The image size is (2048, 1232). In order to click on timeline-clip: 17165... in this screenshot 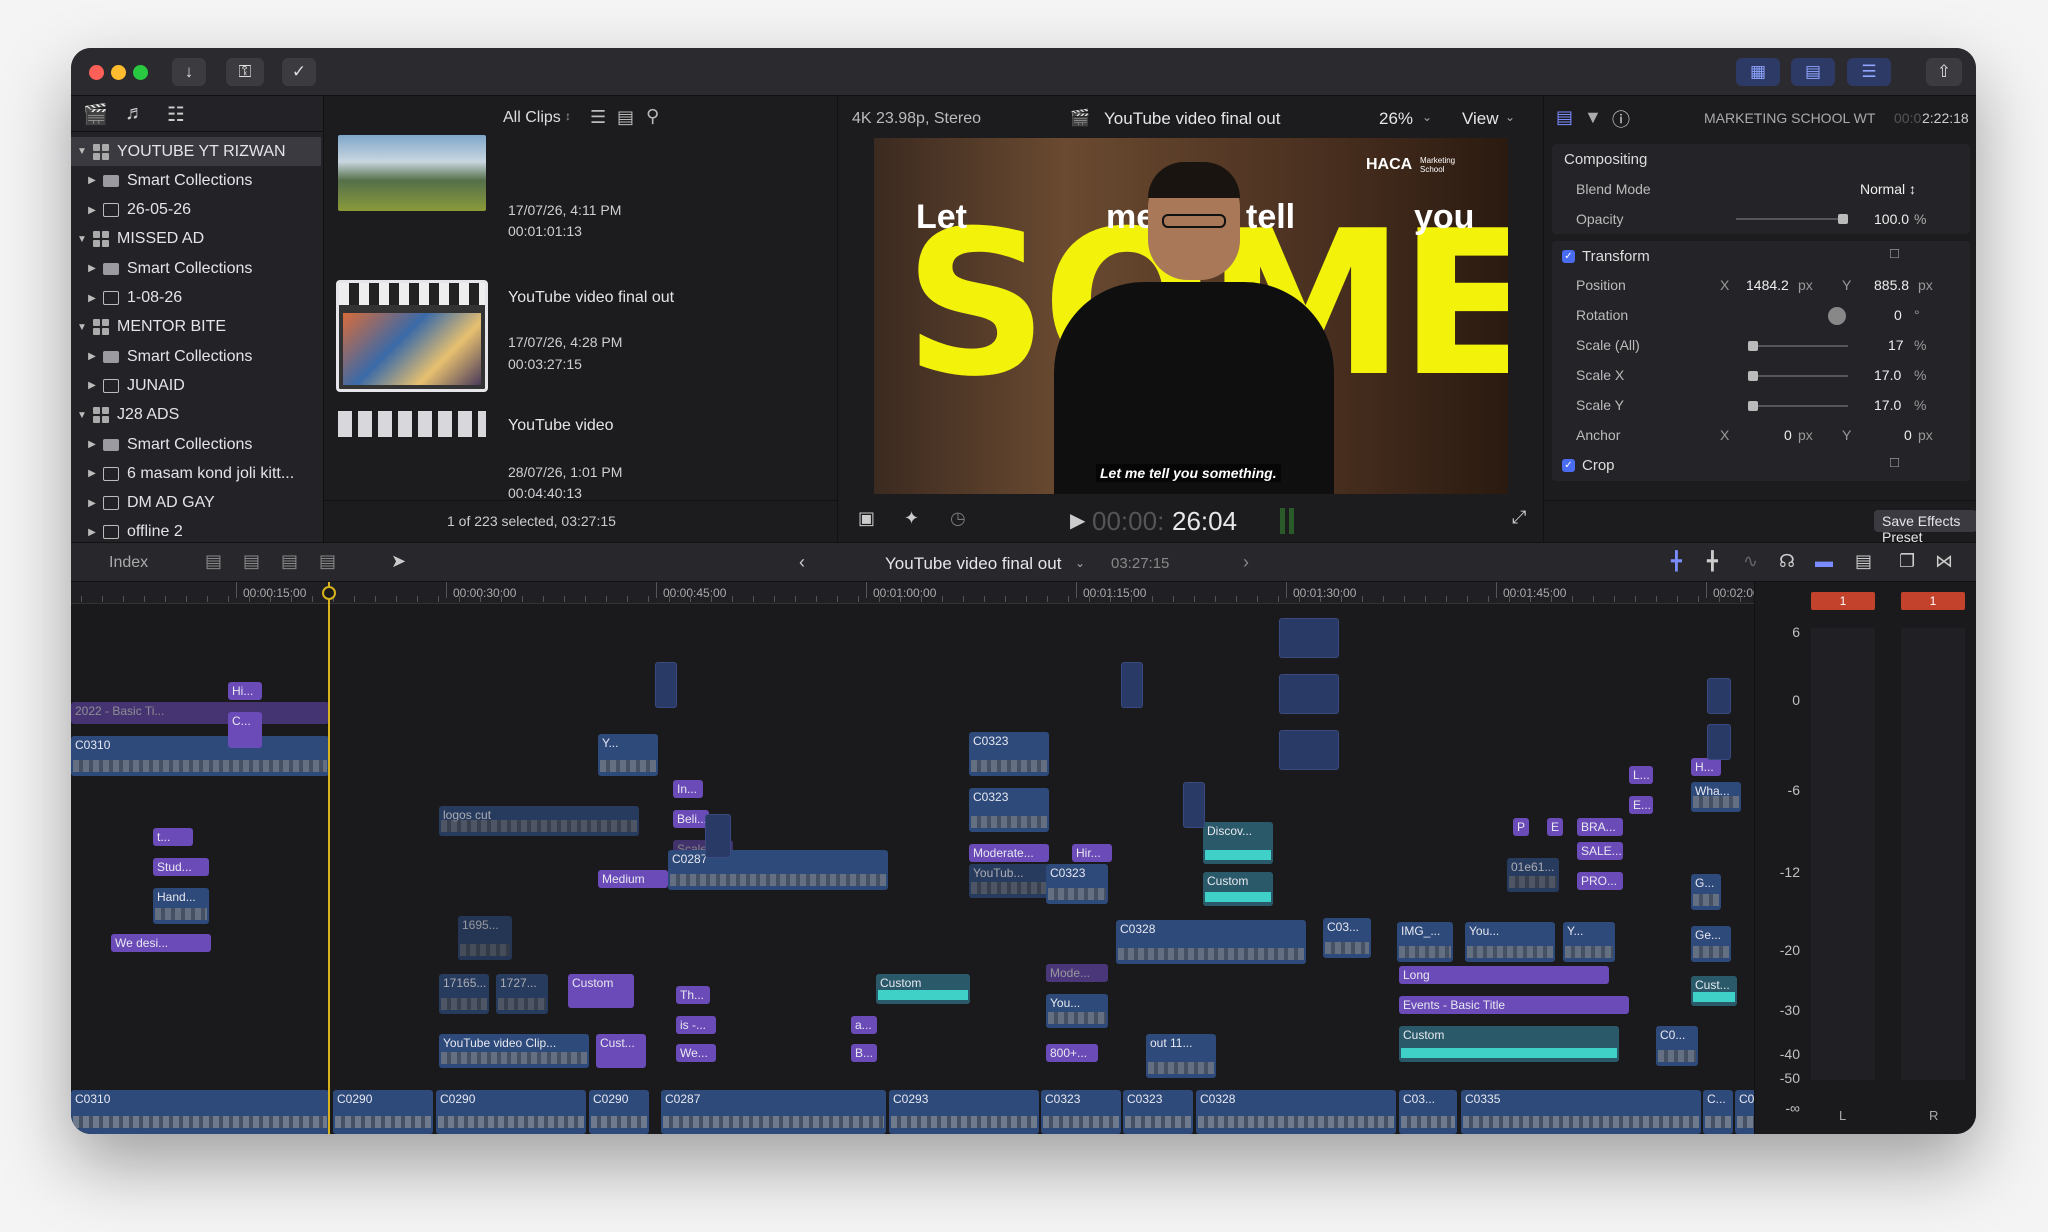, I will do `click(464, 994)`.